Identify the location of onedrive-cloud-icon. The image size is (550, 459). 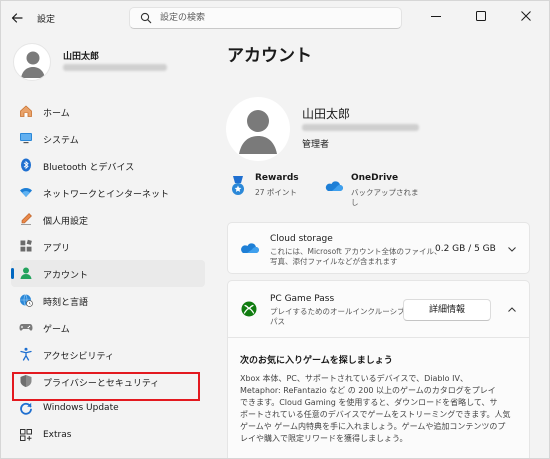
(334, 186).